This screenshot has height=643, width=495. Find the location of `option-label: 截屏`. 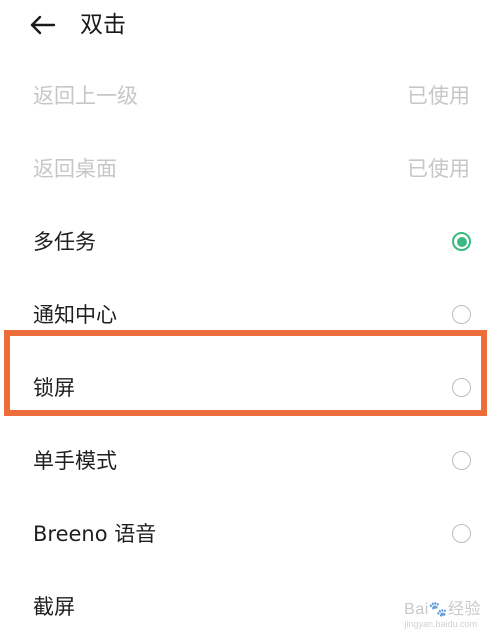

option-label: 截屏 is located at coordinates (54, 607).